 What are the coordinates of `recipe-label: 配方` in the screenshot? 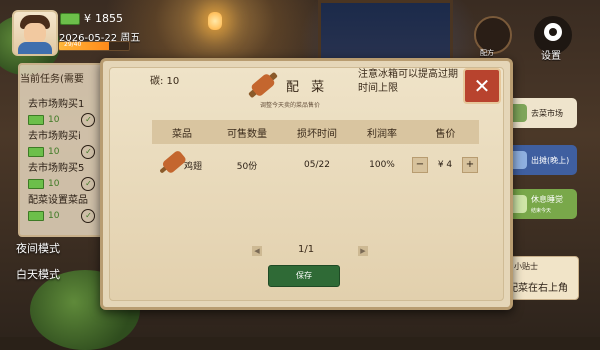 It's located at (487, 53).